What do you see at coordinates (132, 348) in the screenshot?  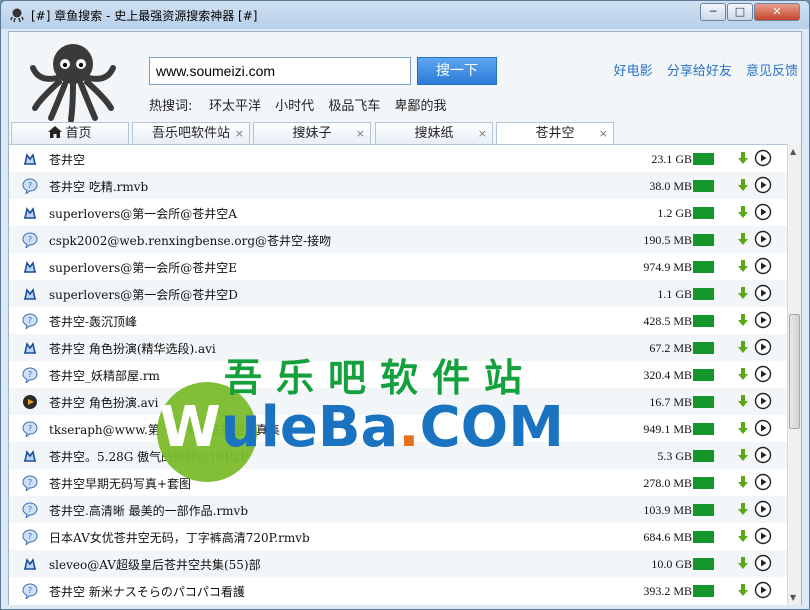 I see `result-name: 苍井空 角色扮演(精华选段).avi` at bounding box center [132, 348].